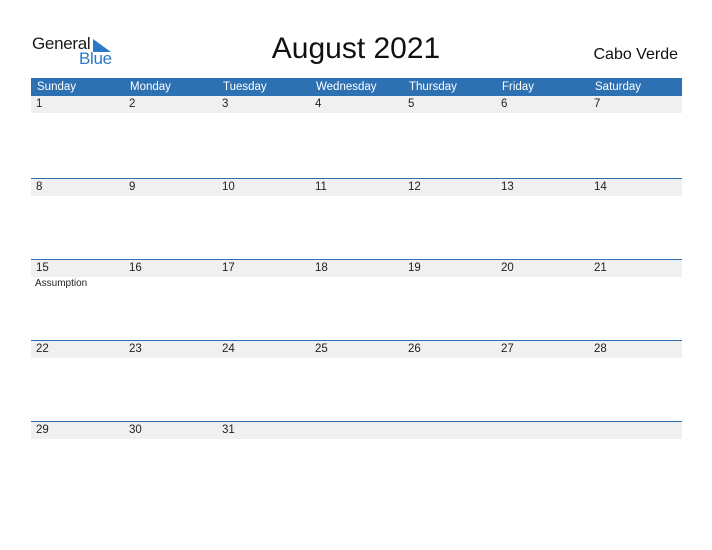 The image size is (712, 550). I want to click on day-number: 21, so click(600, 268).